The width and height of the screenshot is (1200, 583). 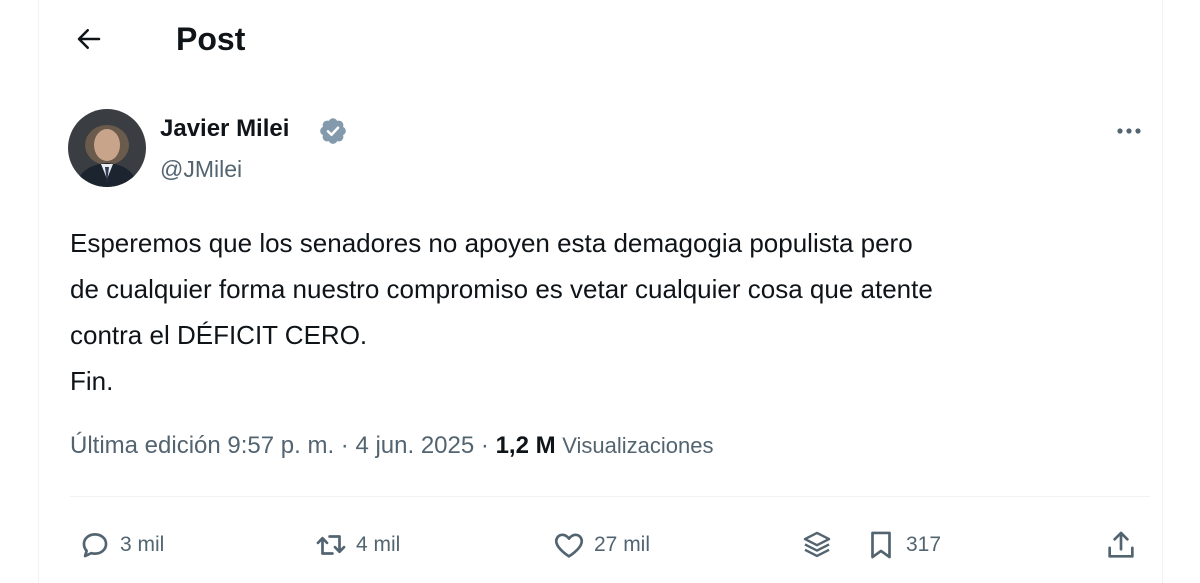 I want to click on reply-count: 3 mil, so click(x=142, y=544).